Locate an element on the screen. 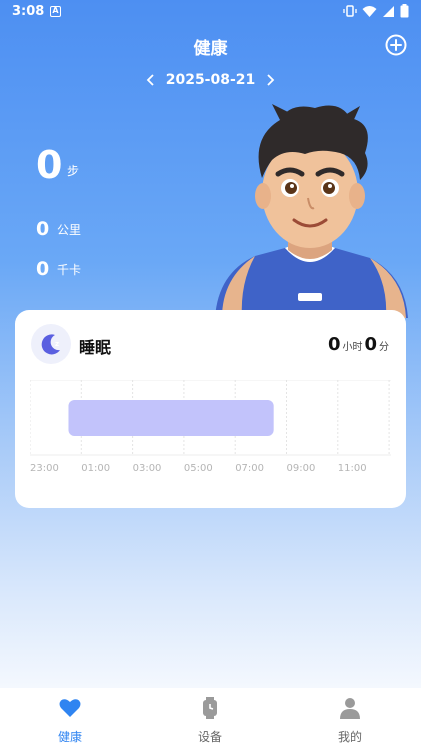  heart-icon is located at coordinates (70, 708).